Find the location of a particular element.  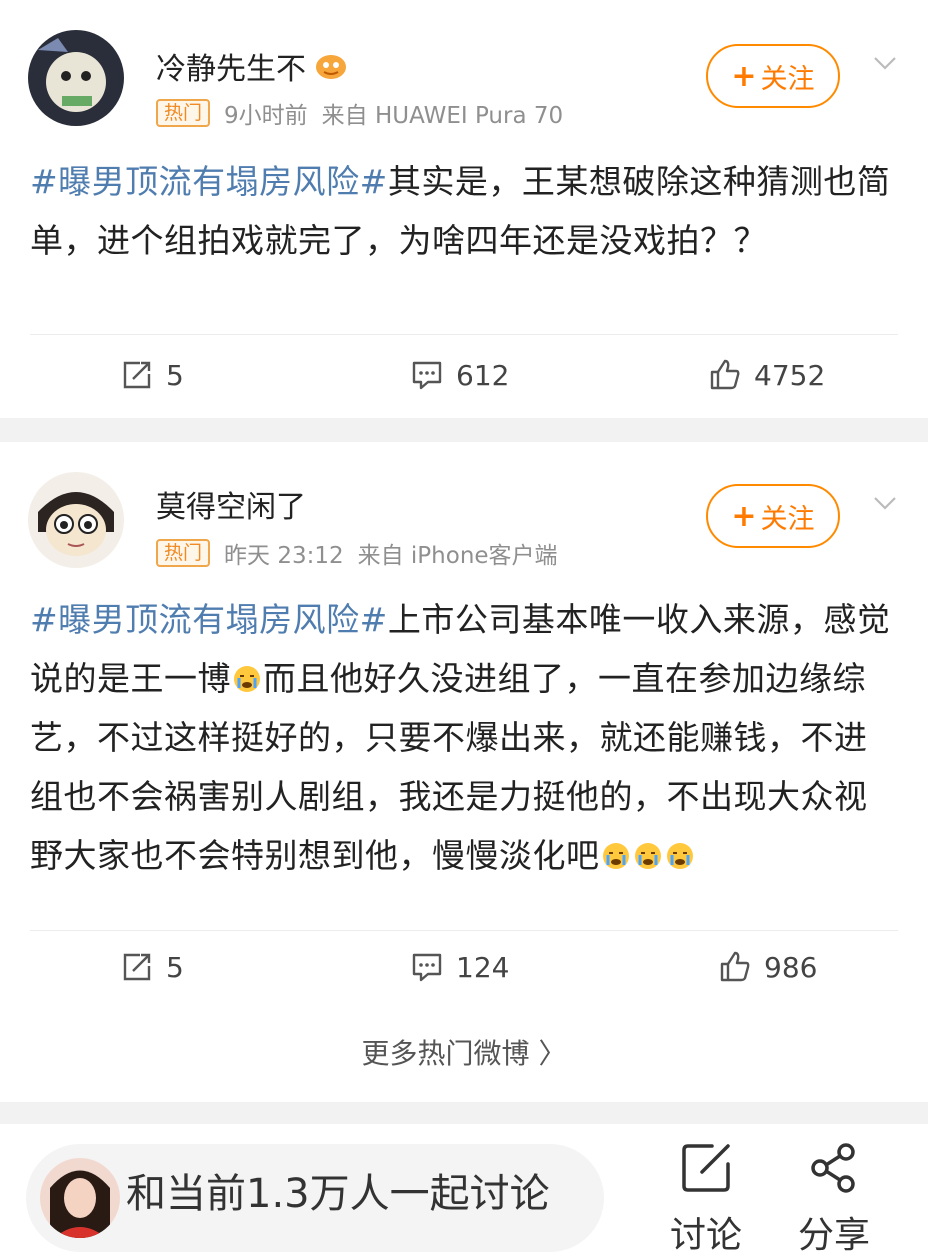

discuss-placeholder: 和当前1.3万人一起讨论 is located at coordinates (338, 1194).